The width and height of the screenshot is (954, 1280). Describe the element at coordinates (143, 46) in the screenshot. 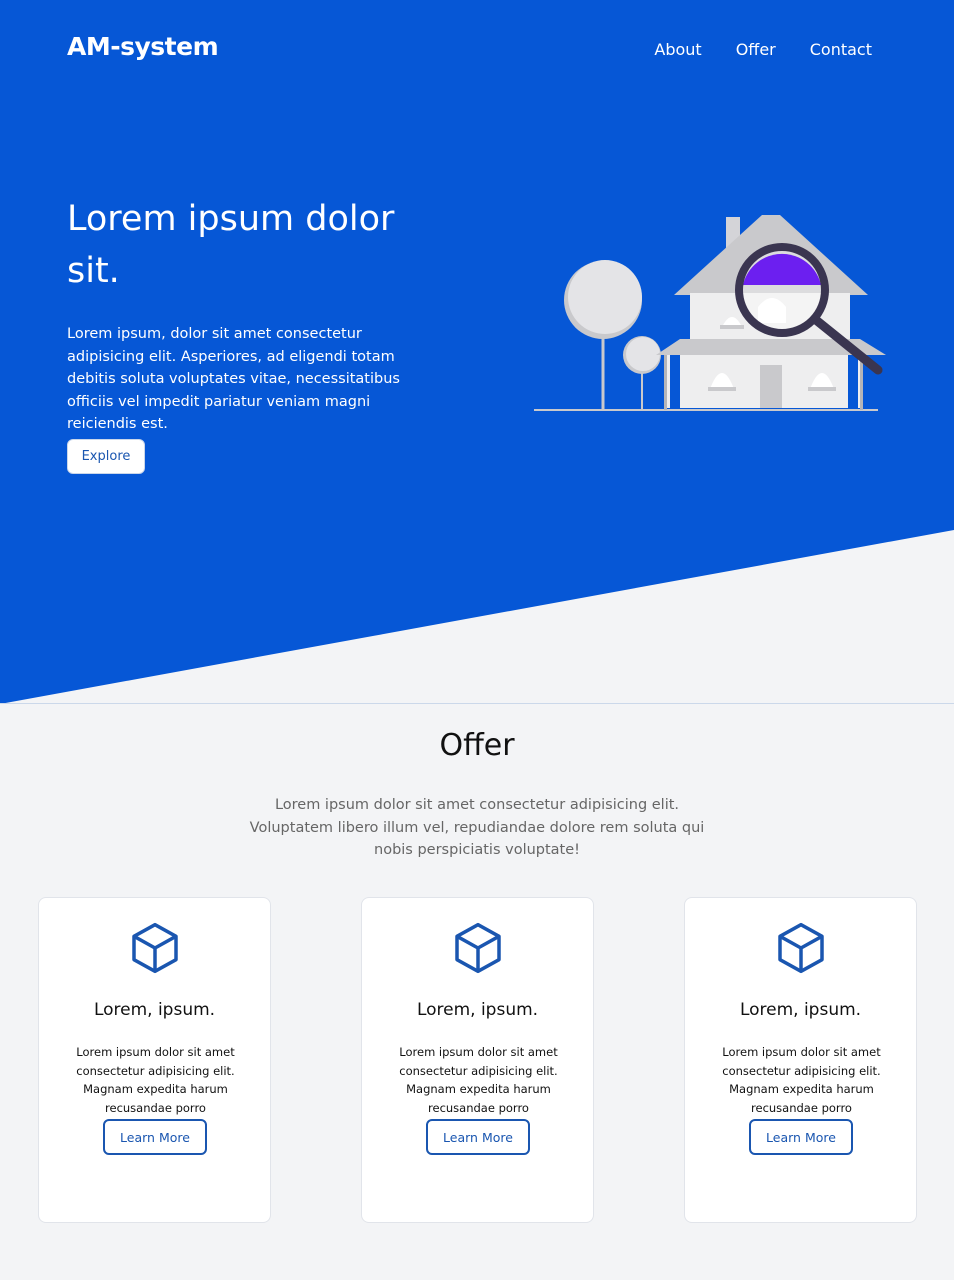

I see `site-logo: AM-system` at that location.